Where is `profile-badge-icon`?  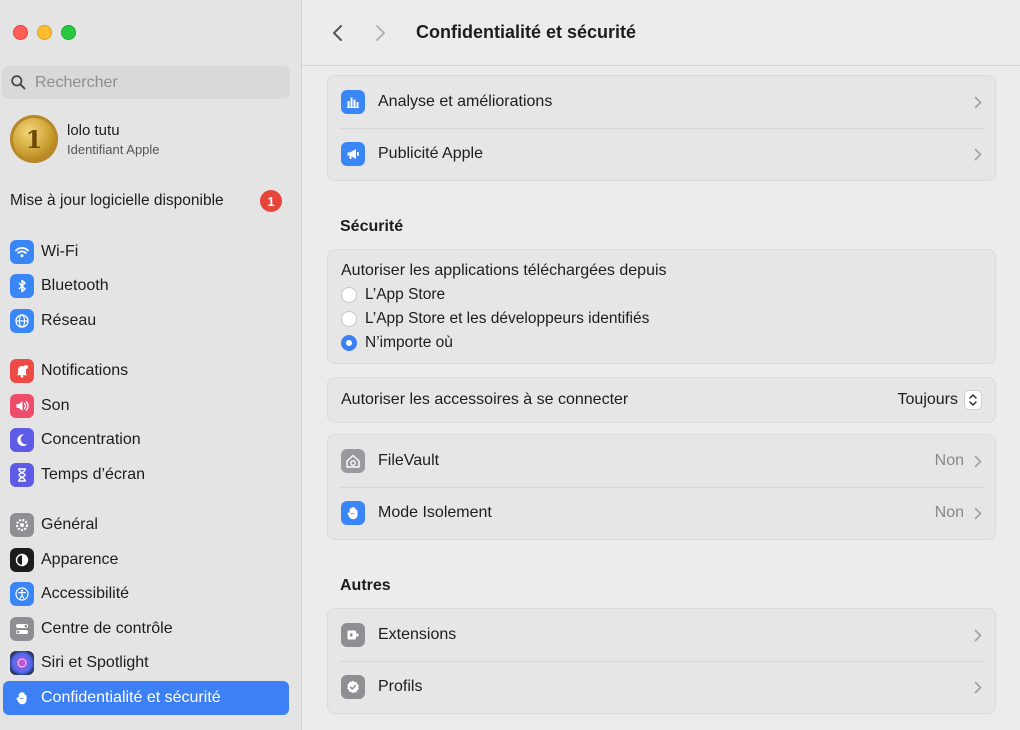 profile-badge-icon is located at coordinates (353, 687).